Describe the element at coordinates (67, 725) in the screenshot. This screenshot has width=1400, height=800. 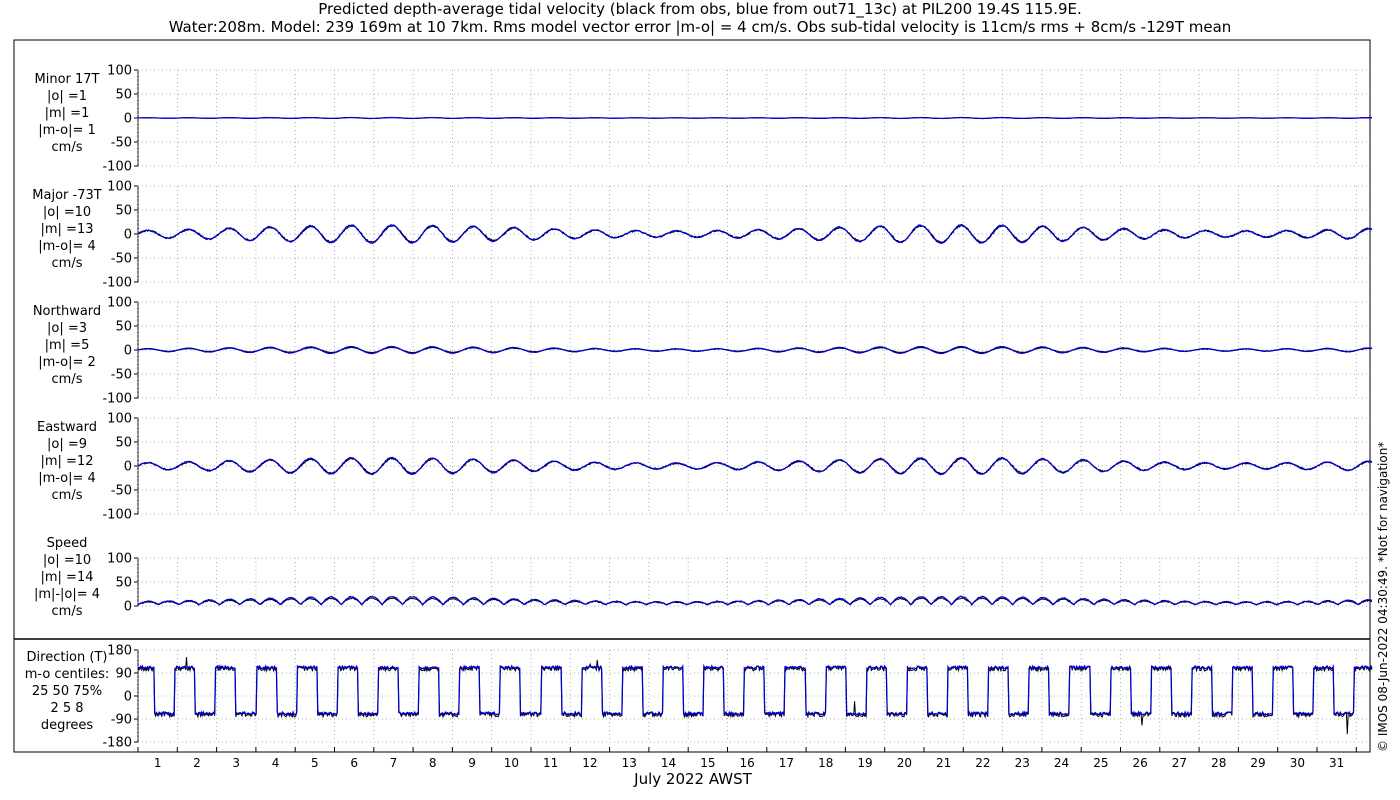
I see `panel-label-line: degrees` at that location.